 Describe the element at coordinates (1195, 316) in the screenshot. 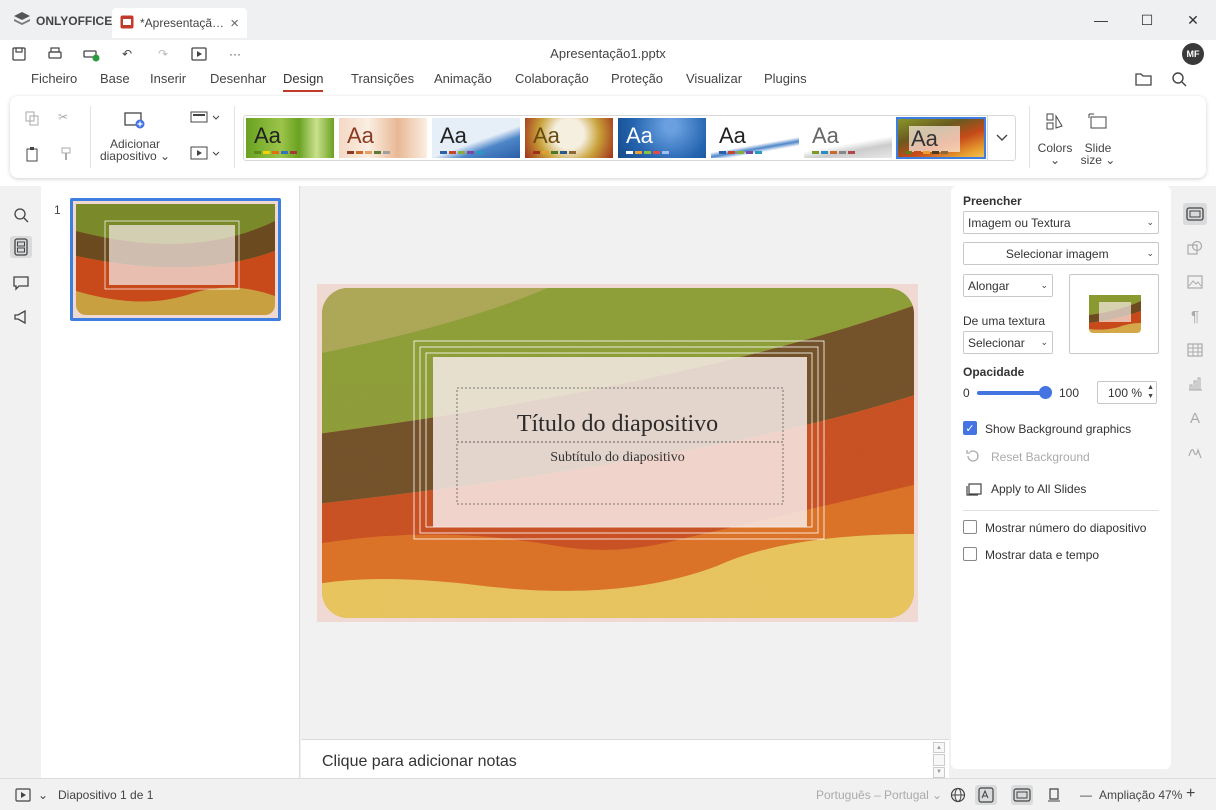

I see `paragraph-settings-icon: ¶` at that location.